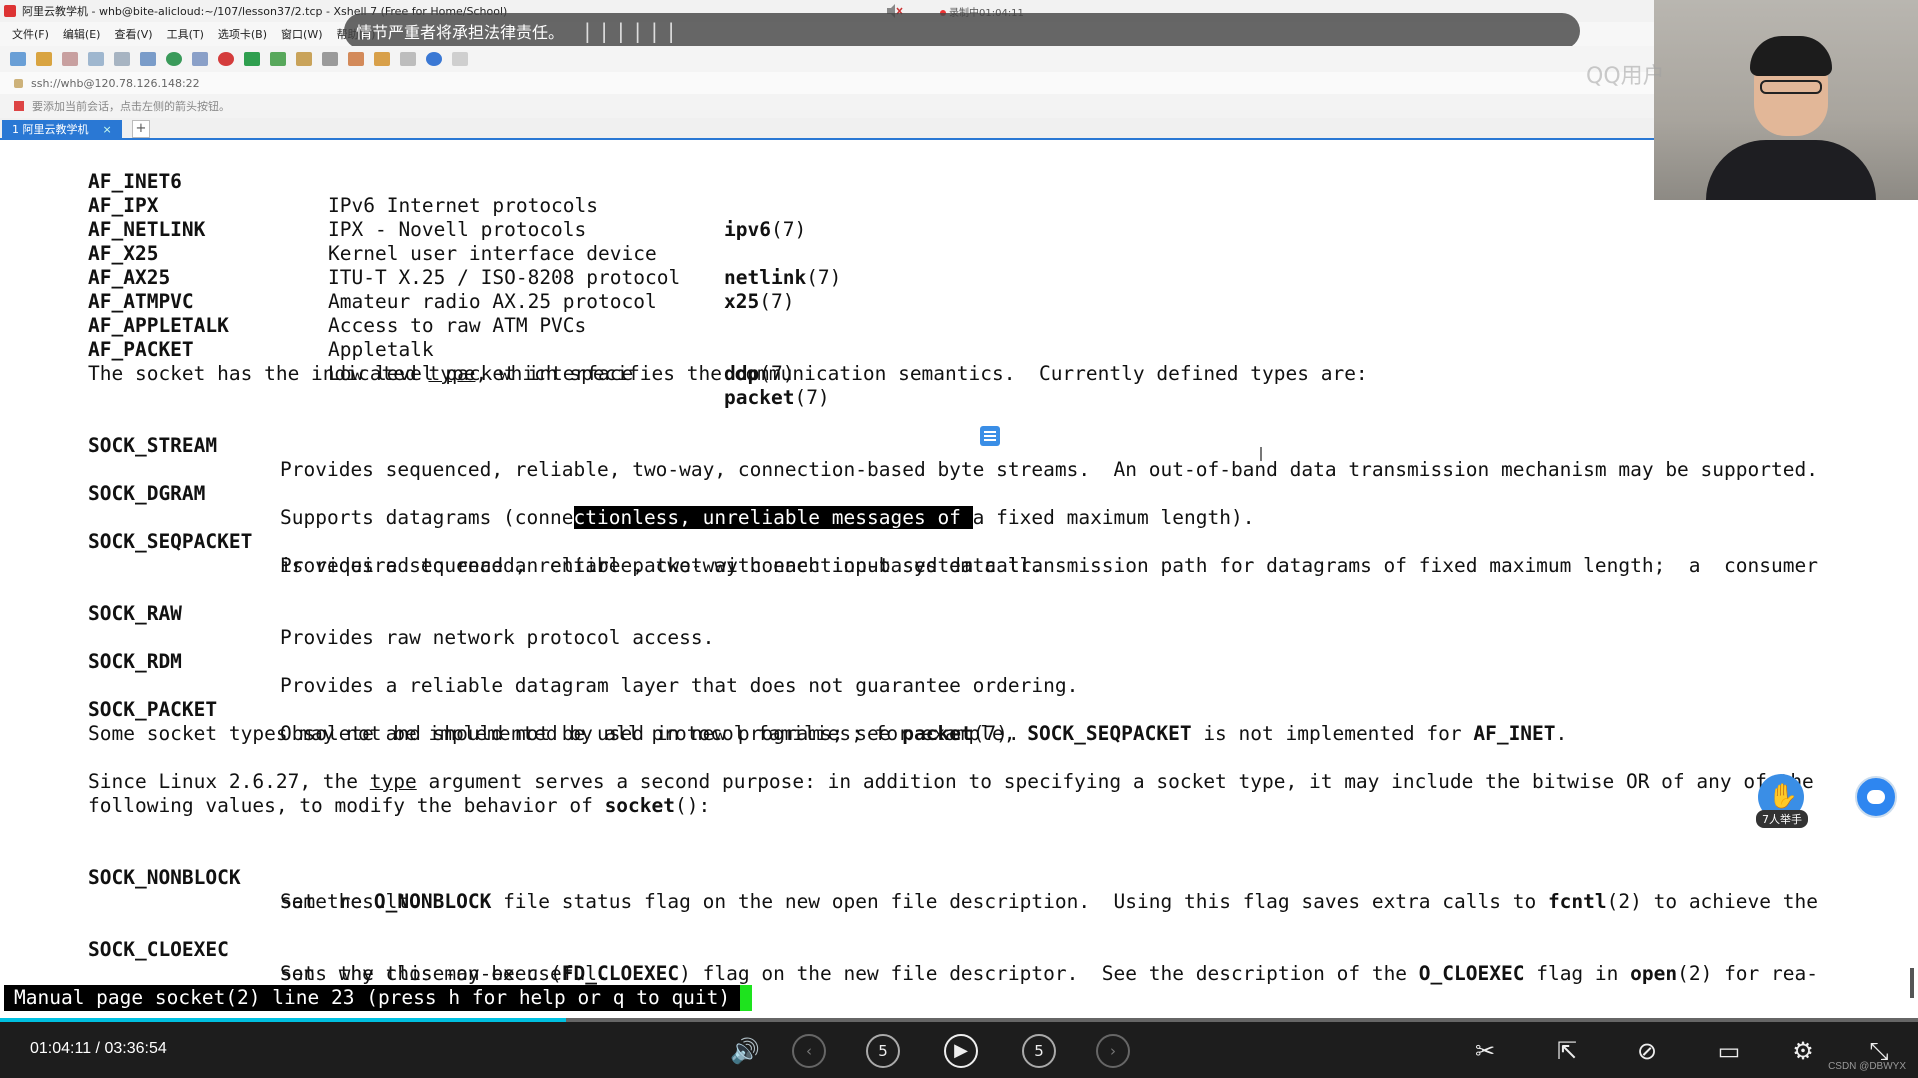 Image resolution: width=1918 pixels, height=1078 pixels. Describe the element at coordinates (745, 1051) in the screenshot. I see `volume-icon: 🔊` at that location.